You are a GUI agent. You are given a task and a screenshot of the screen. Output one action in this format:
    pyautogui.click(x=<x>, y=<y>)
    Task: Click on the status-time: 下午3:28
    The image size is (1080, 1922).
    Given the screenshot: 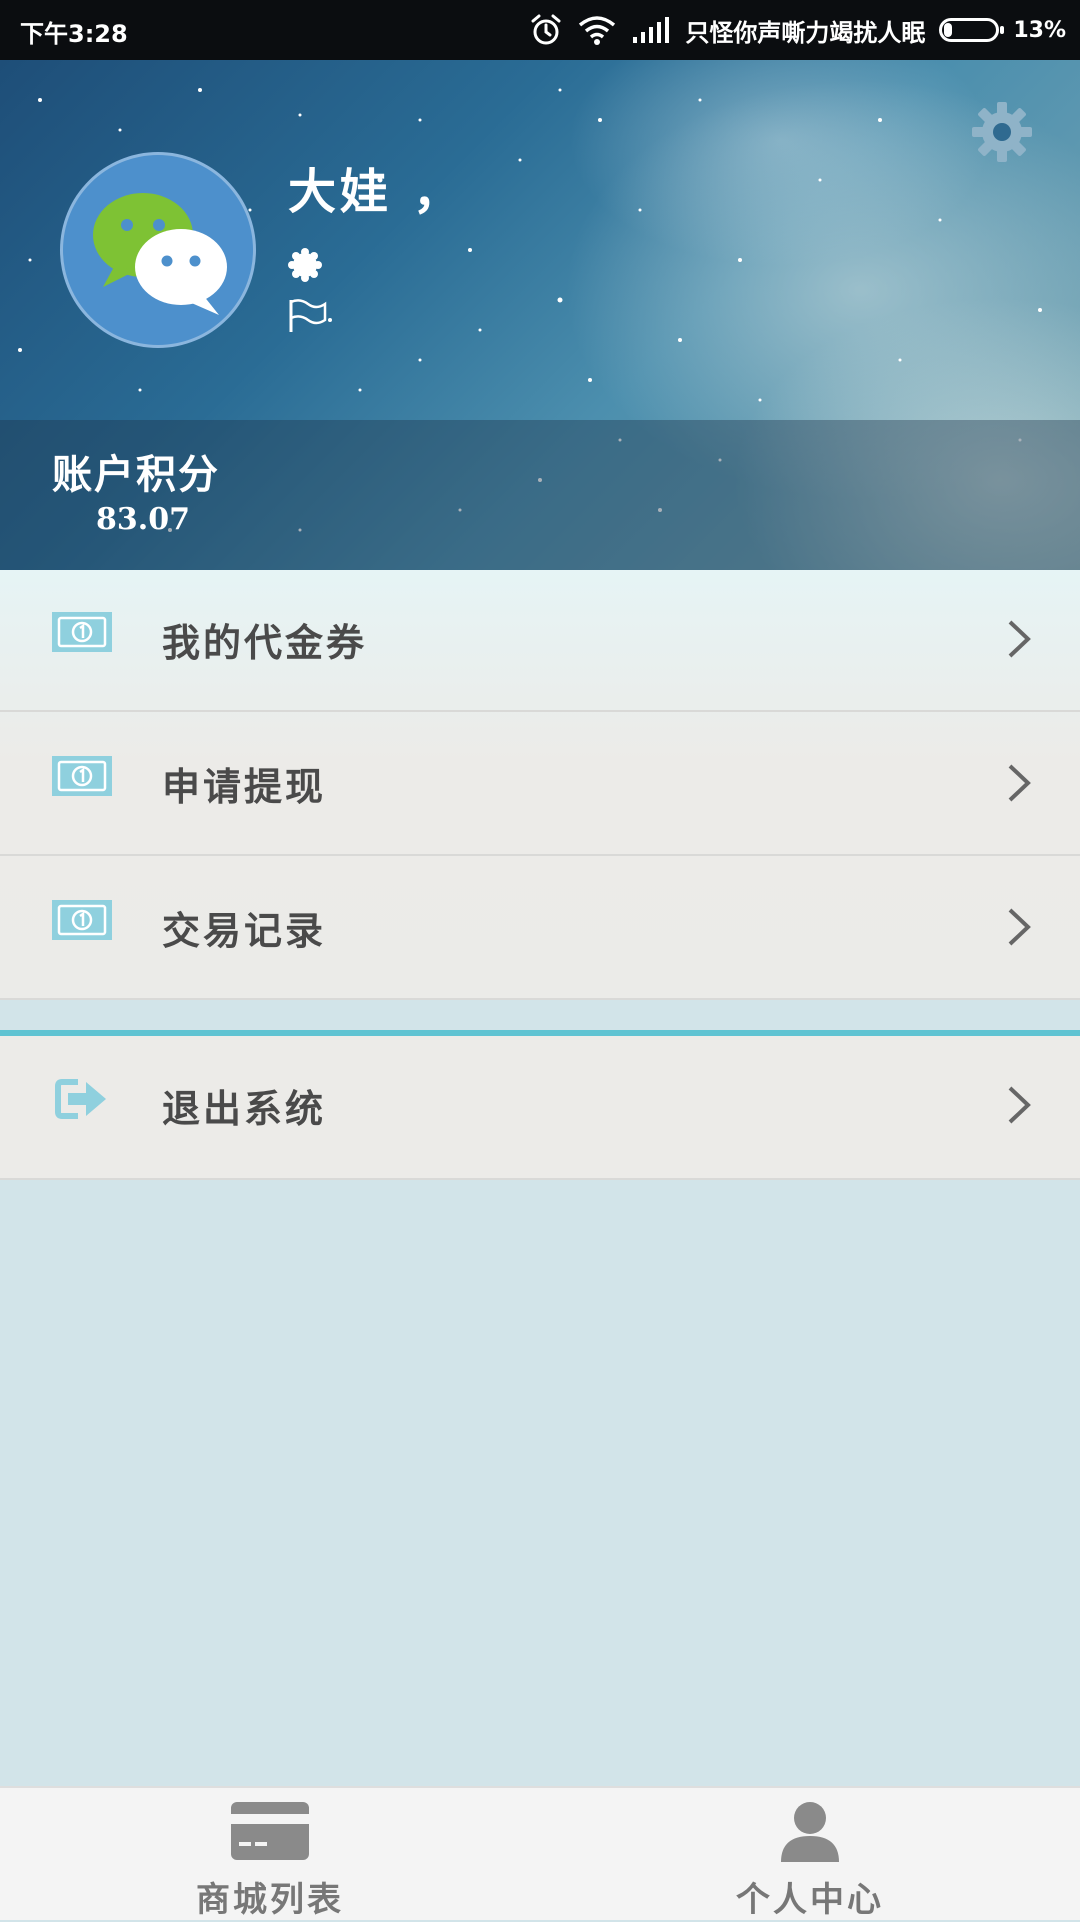 What is the action you would take?
    pyautogui.click(x=74, y=34)
    